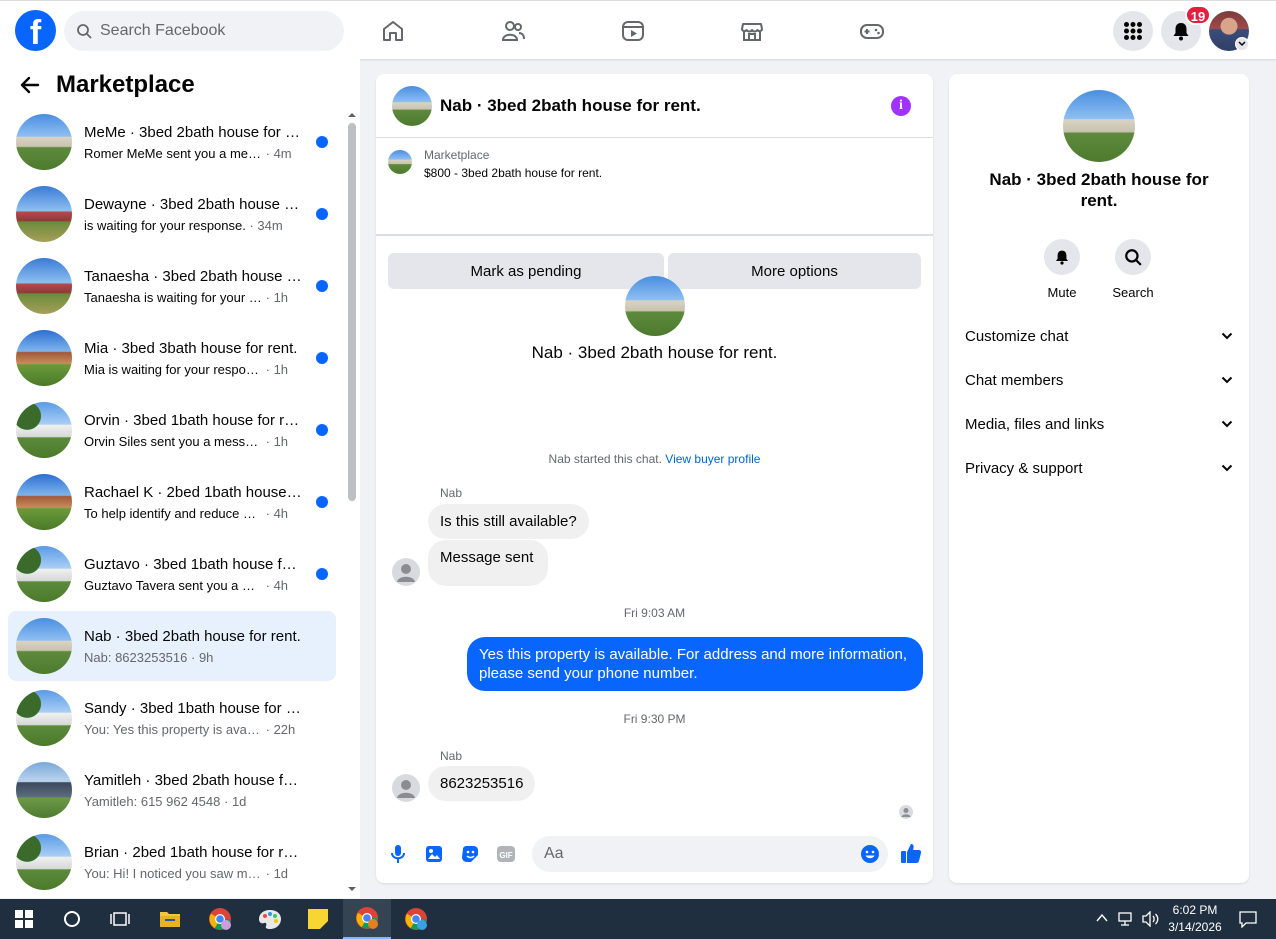  Describe the element at coordinates (752, 31) in the screenshot. I see `marketplace-icon` at that location.